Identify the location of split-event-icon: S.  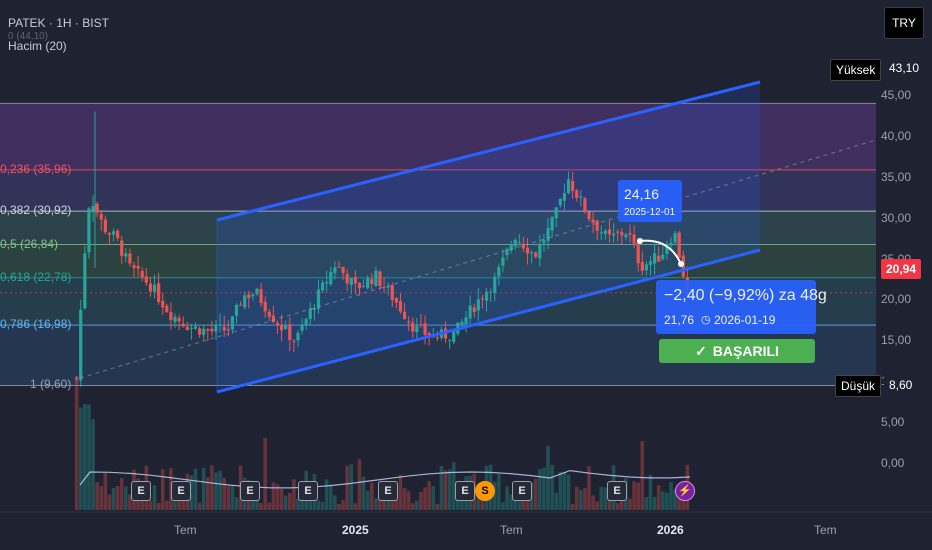
(485, 491).